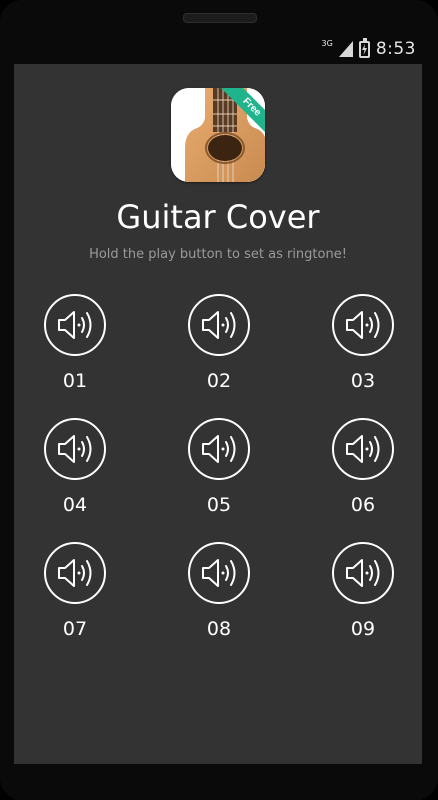 Image resolution: width=438 pixels, height=800 pixels. Describe the element at coordinates (219, 505) in the screenshot. I see `ringtone-label: 05` at that location.